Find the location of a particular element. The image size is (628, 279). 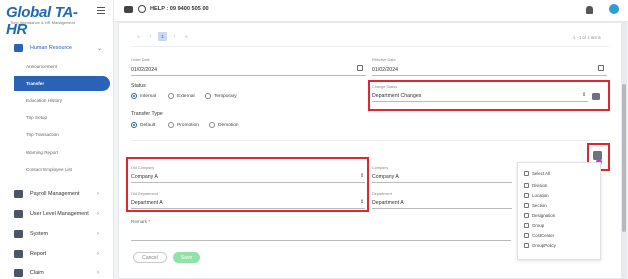

bell-icon is located at coordinates (589, 10).